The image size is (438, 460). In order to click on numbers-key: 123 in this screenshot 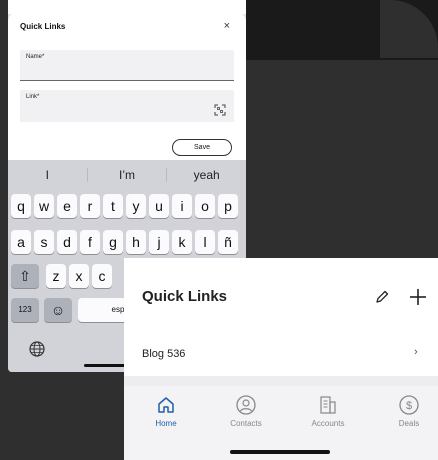, I will do `click(25, 310)`.